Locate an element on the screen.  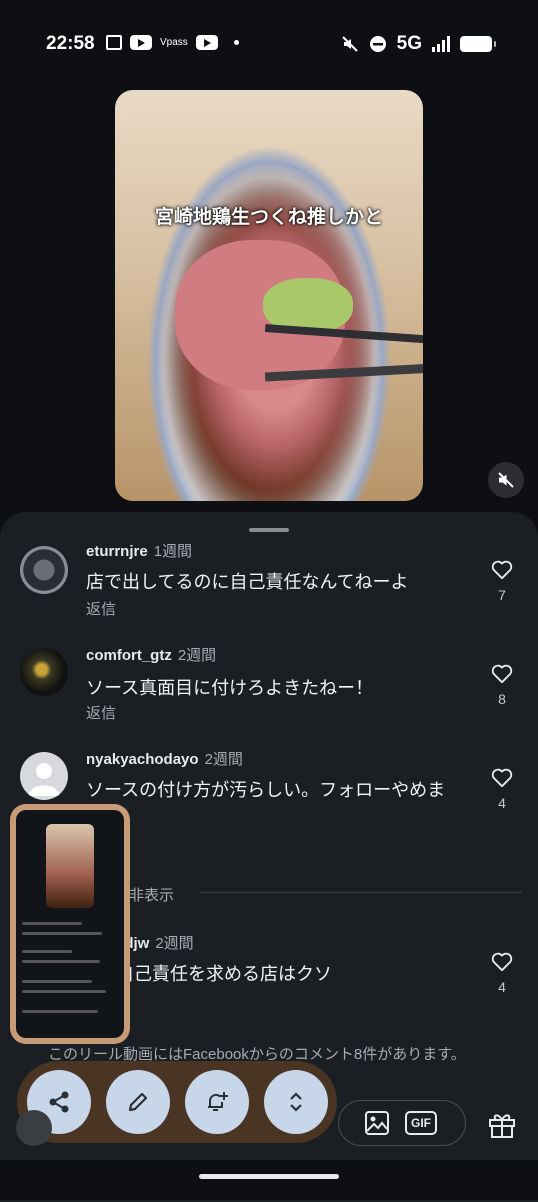
speaker-muted-icon is located at coordinates (506, 480).